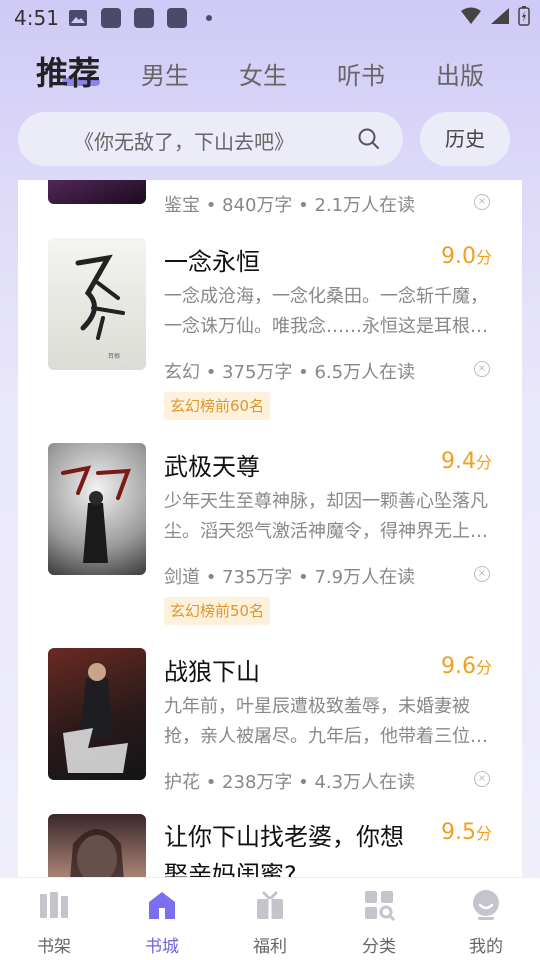 The width and height of the screenshot is (540, 960). What do you see at coordinates (217, 611) in the screenshot?
I see `rank-tag: 玄幻榜前50名` at bounding box center [217, 611].